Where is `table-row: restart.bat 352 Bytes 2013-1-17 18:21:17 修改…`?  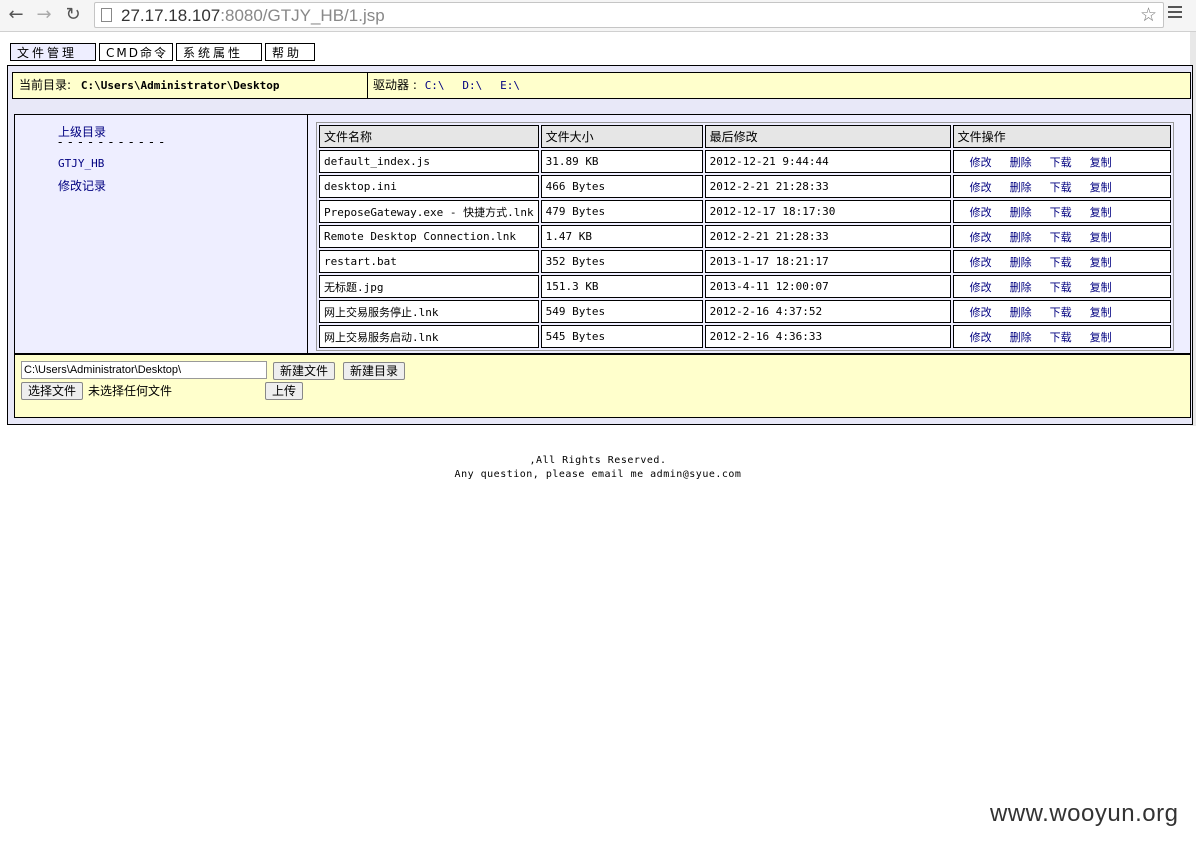
table-row: restart.bat 352 Bytes 2013-1-17 18:21:17 修改… is located at coordinates (745, 261).